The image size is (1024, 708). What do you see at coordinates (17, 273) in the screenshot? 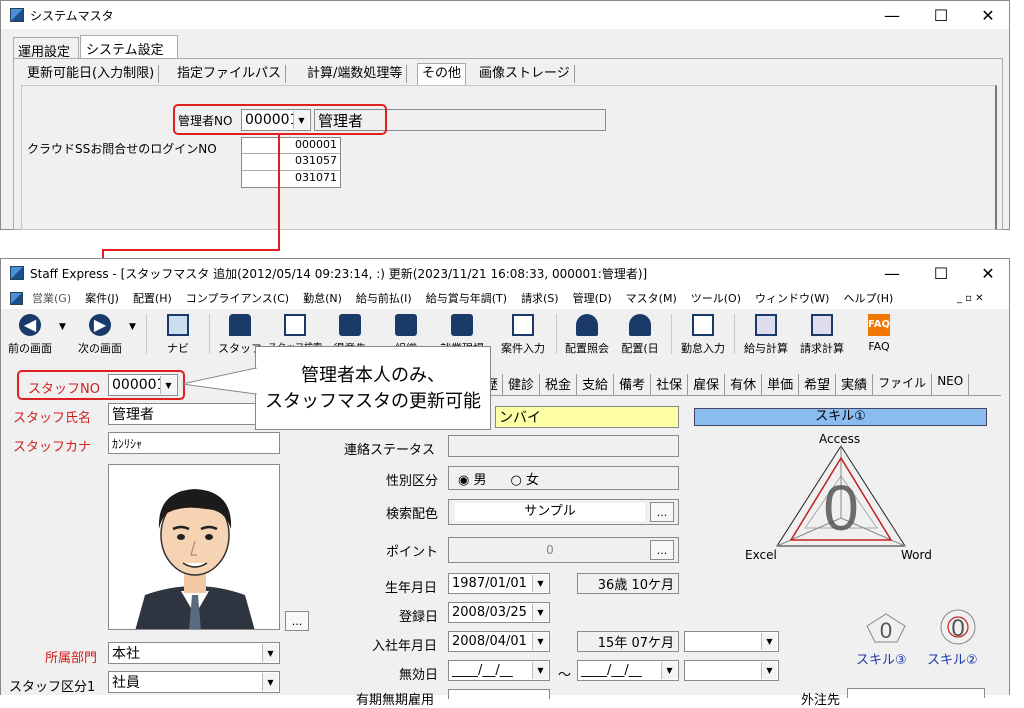
I see `app-icon` at bounding box center [17, 273].